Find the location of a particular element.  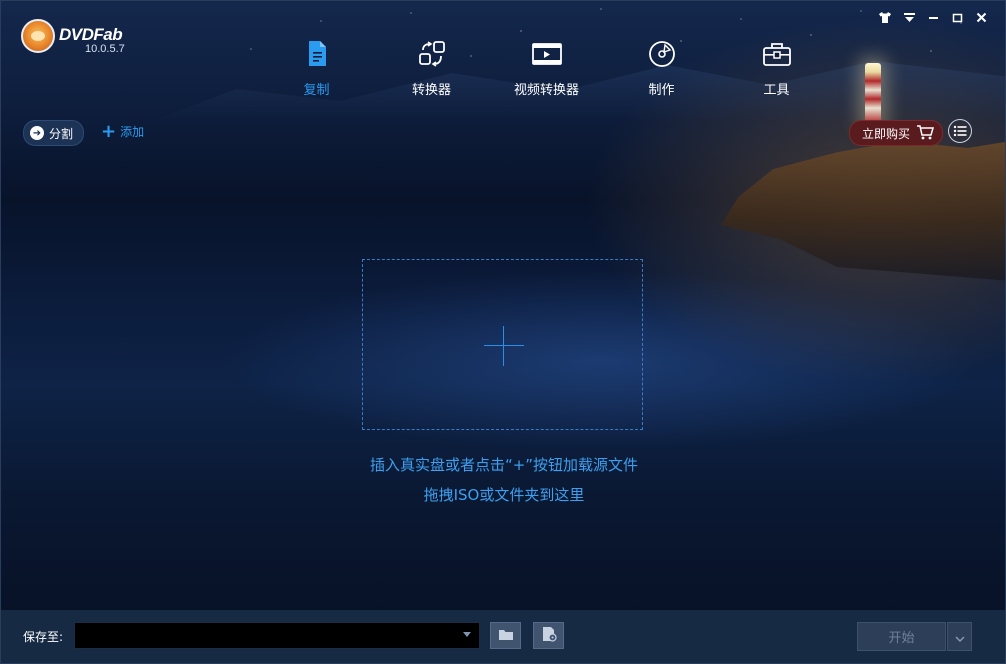

source-drop-zone is located at coordinates (502, 344).